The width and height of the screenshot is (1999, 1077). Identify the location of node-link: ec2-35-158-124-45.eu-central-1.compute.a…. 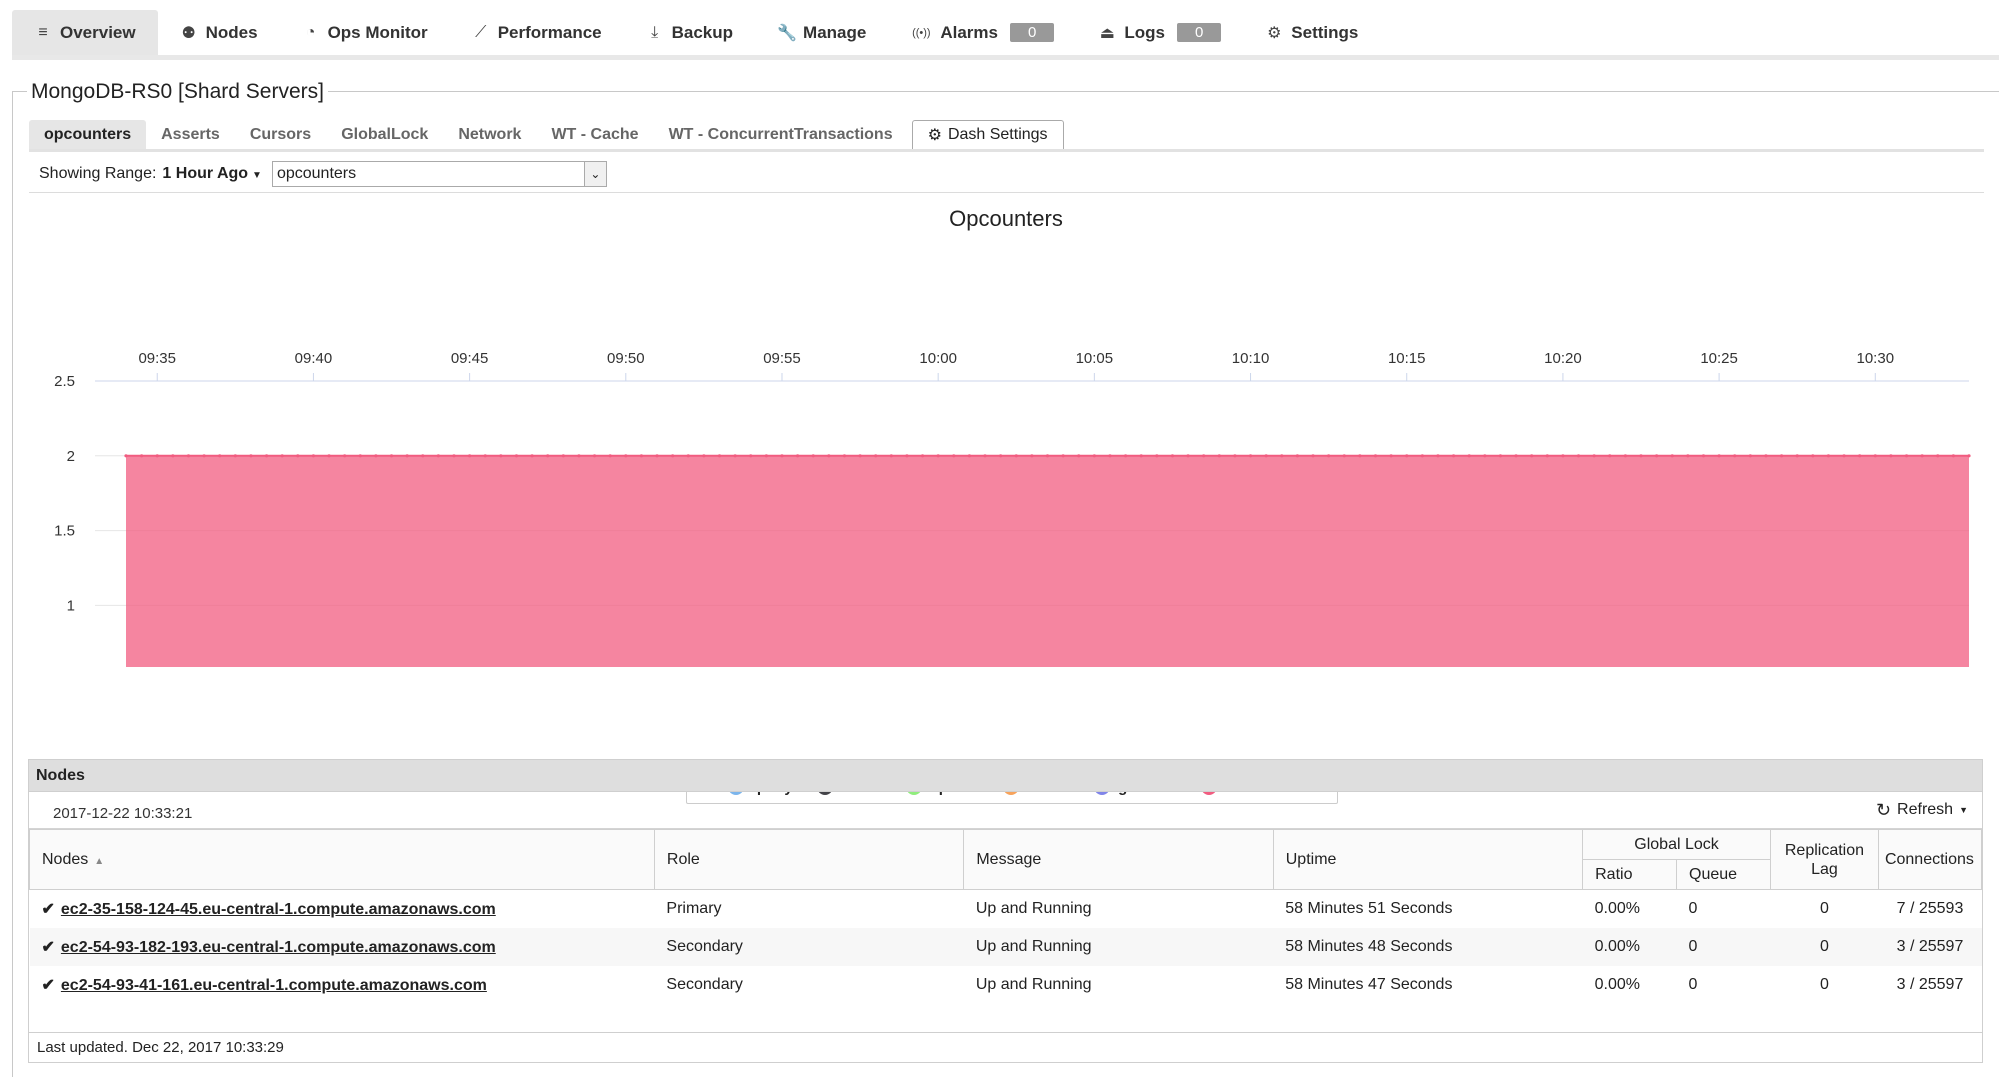
(278, 909).